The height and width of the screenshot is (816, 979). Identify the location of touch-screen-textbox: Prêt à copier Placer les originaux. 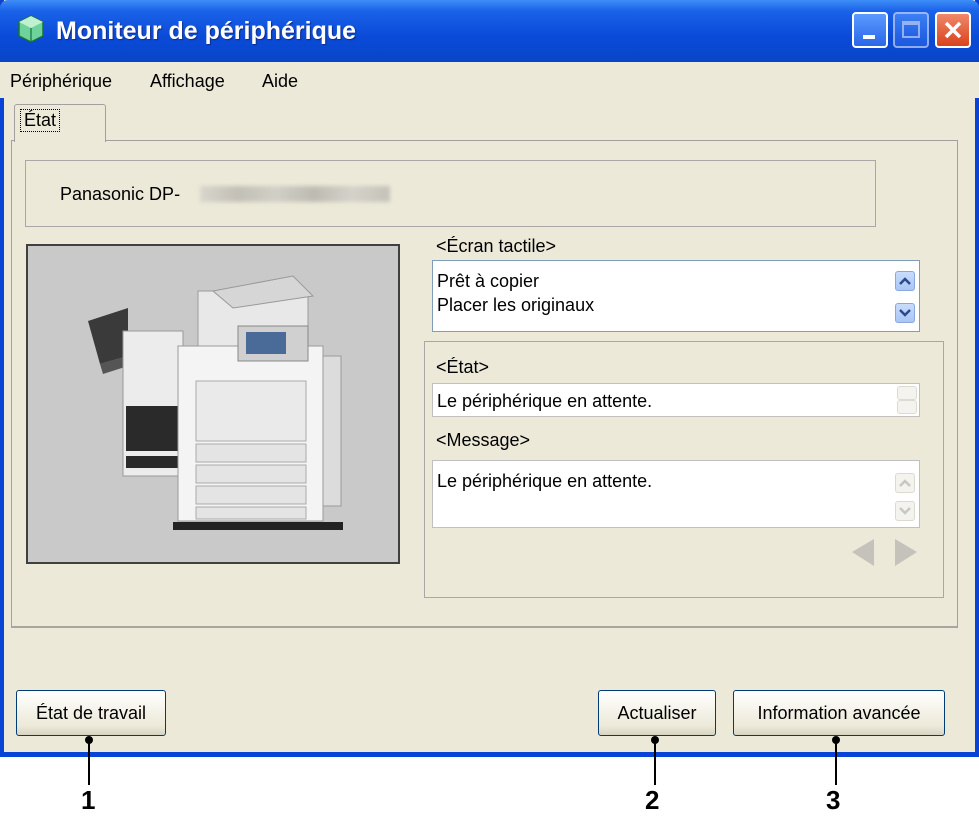
(676, 296).